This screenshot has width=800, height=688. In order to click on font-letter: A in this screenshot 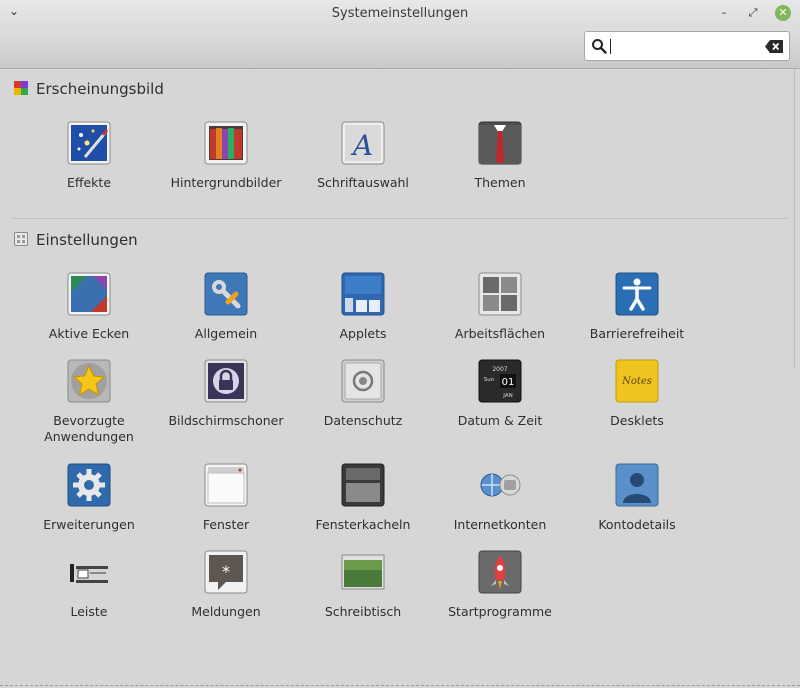, I will do `click(361, 145)`.